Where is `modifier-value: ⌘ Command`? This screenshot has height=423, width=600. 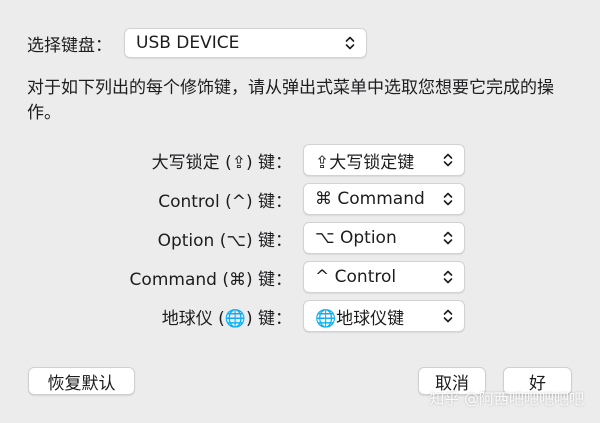 modifier-value: ⌘ Command is located at coordinates (370, 199).